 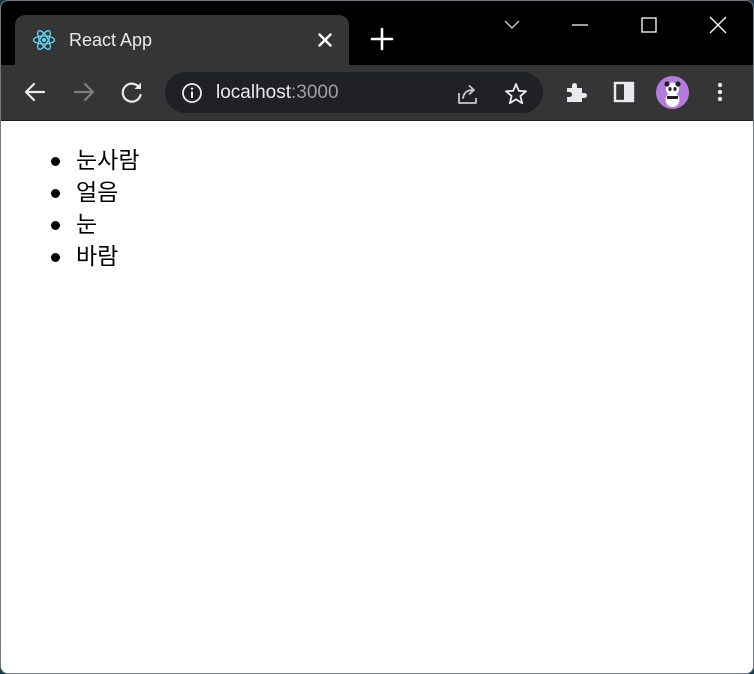 I want to click on new-tab-icon, so click(x=382, y=39).